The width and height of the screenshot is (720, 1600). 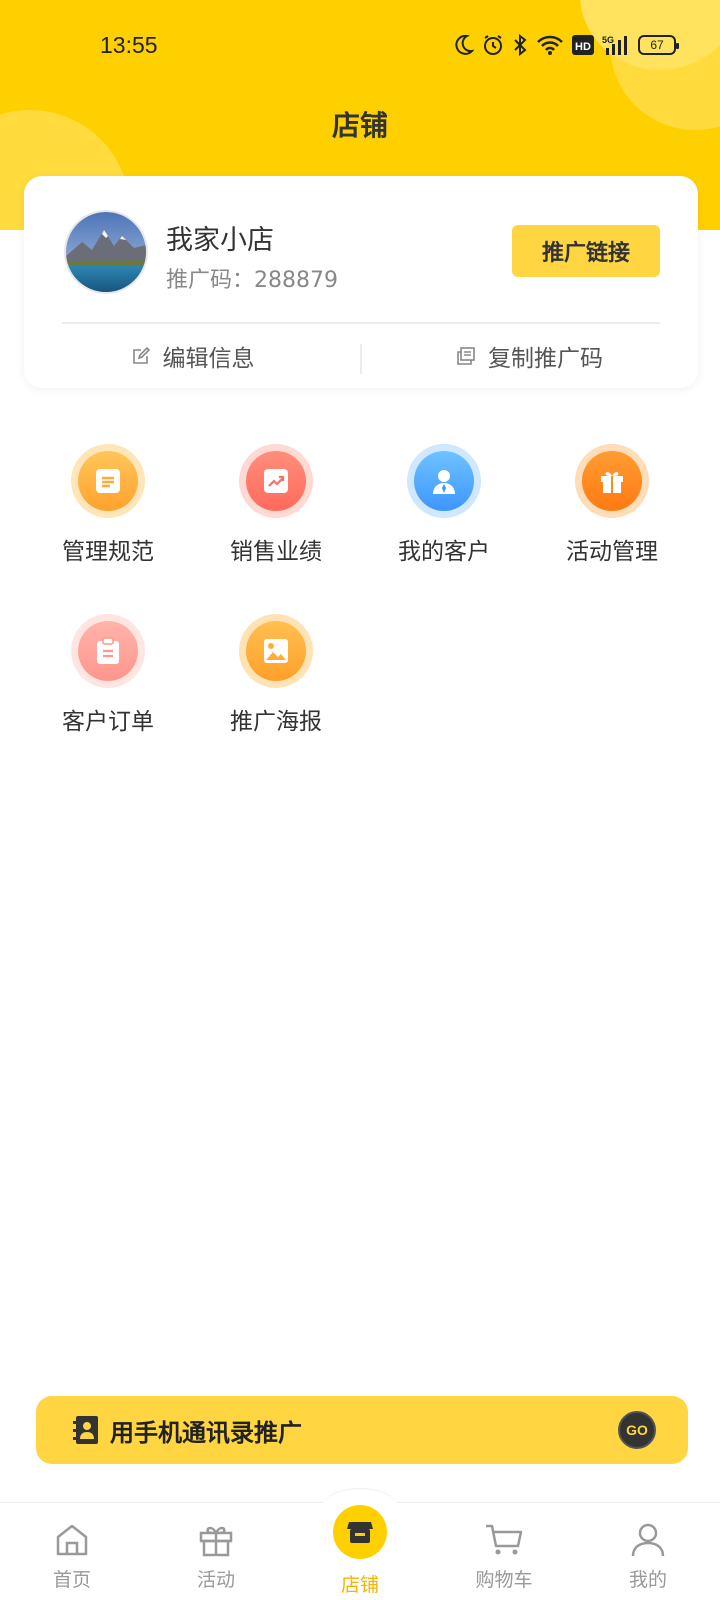 I want to click on shop-card: 我家小店 推广码：288879 推广链接 编辑信息 复制推广码, so click(x=361, y=282).